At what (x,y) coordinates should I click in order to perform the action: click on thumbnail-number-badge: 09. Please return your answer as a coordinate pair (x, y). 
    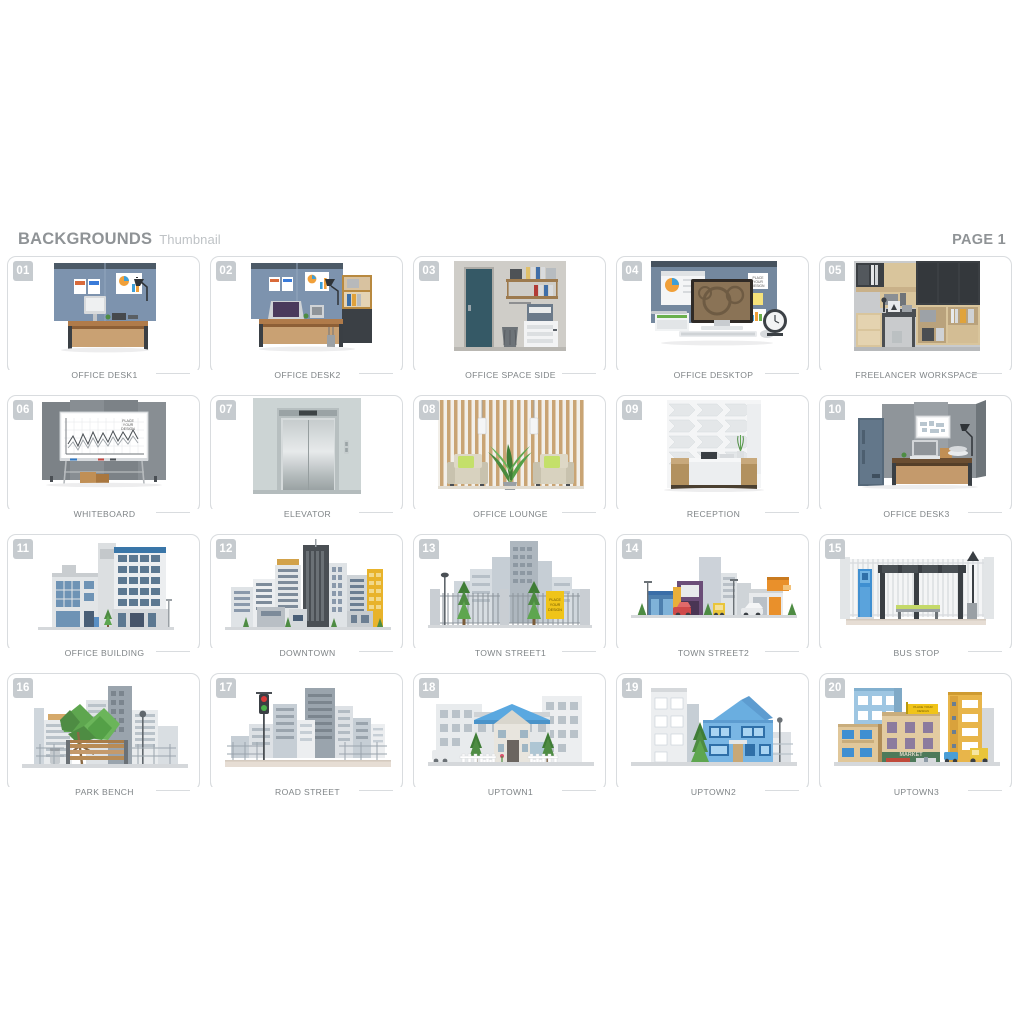
    Looking at the image, I should click on (632, 410).